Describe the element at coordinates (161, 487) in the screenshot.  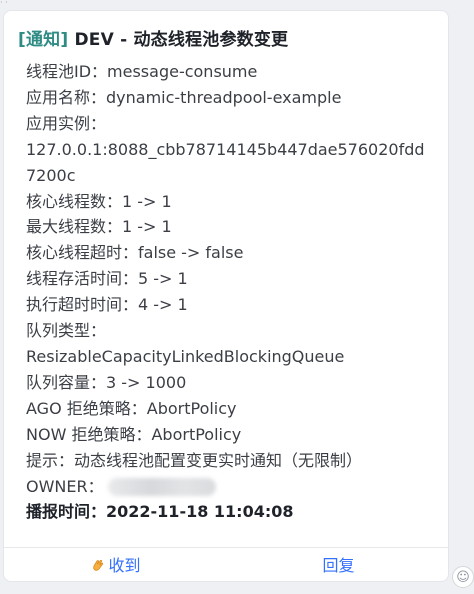
I see `owner-redacted` at that location.